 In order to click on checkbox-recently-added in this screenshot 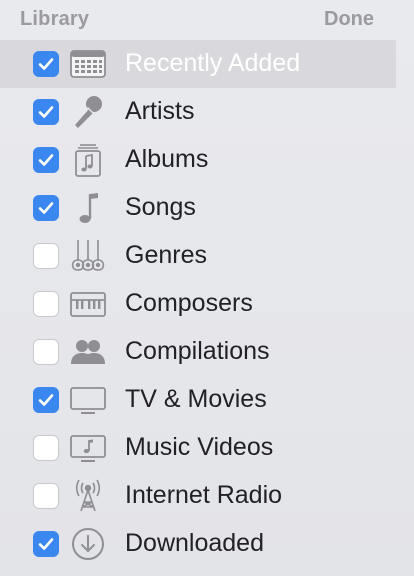, I will do `click(46, 64)`.